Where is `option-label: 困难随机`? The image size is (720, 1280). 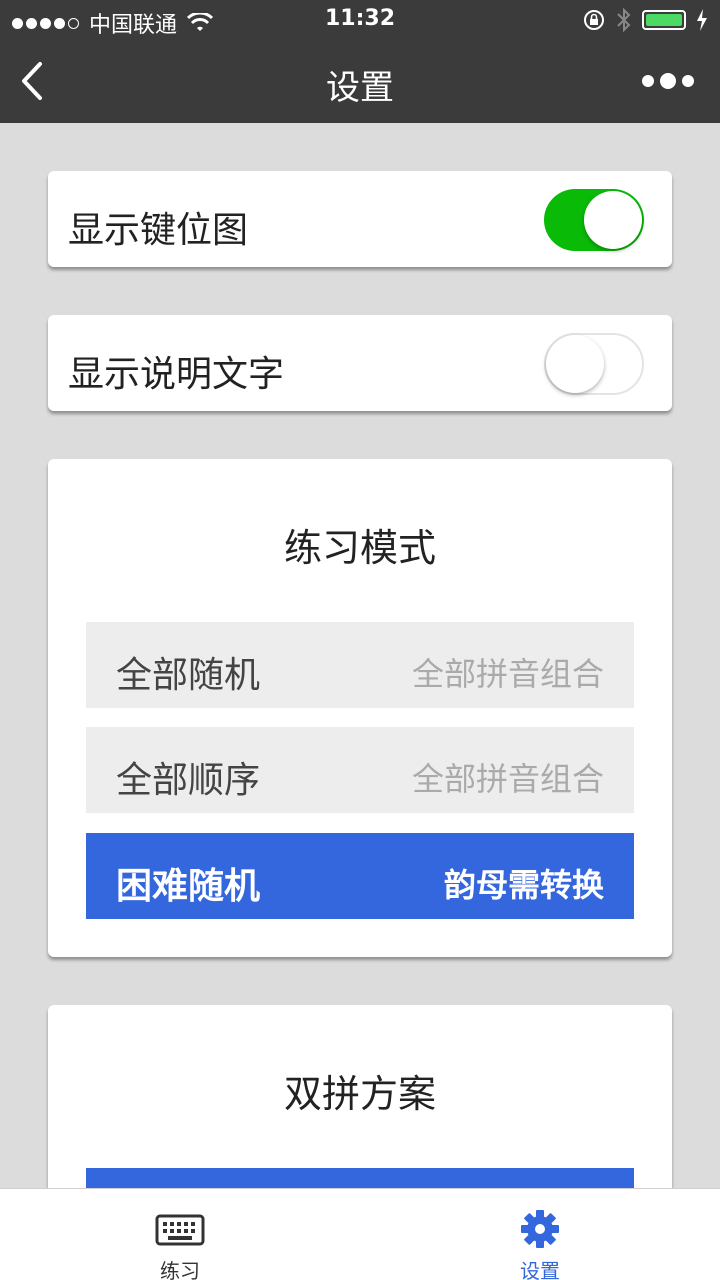 option-label: 困难随机 is located at coordinates (188, 886).